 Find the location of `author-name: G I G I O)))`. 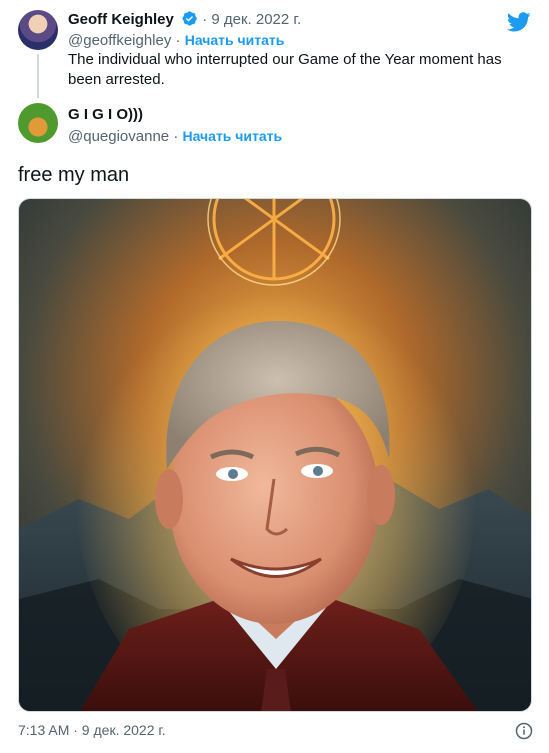

author-name: G I G I O))) is located at coordinates (105, 114).